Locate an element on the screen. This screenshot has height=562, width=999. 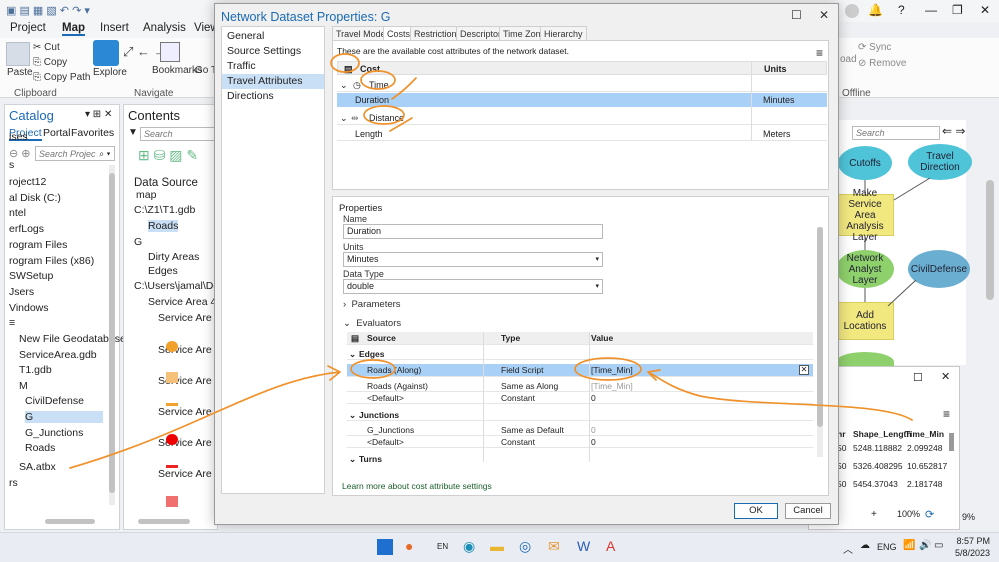
paste-button: Paste is located at coordinates (20, 72).